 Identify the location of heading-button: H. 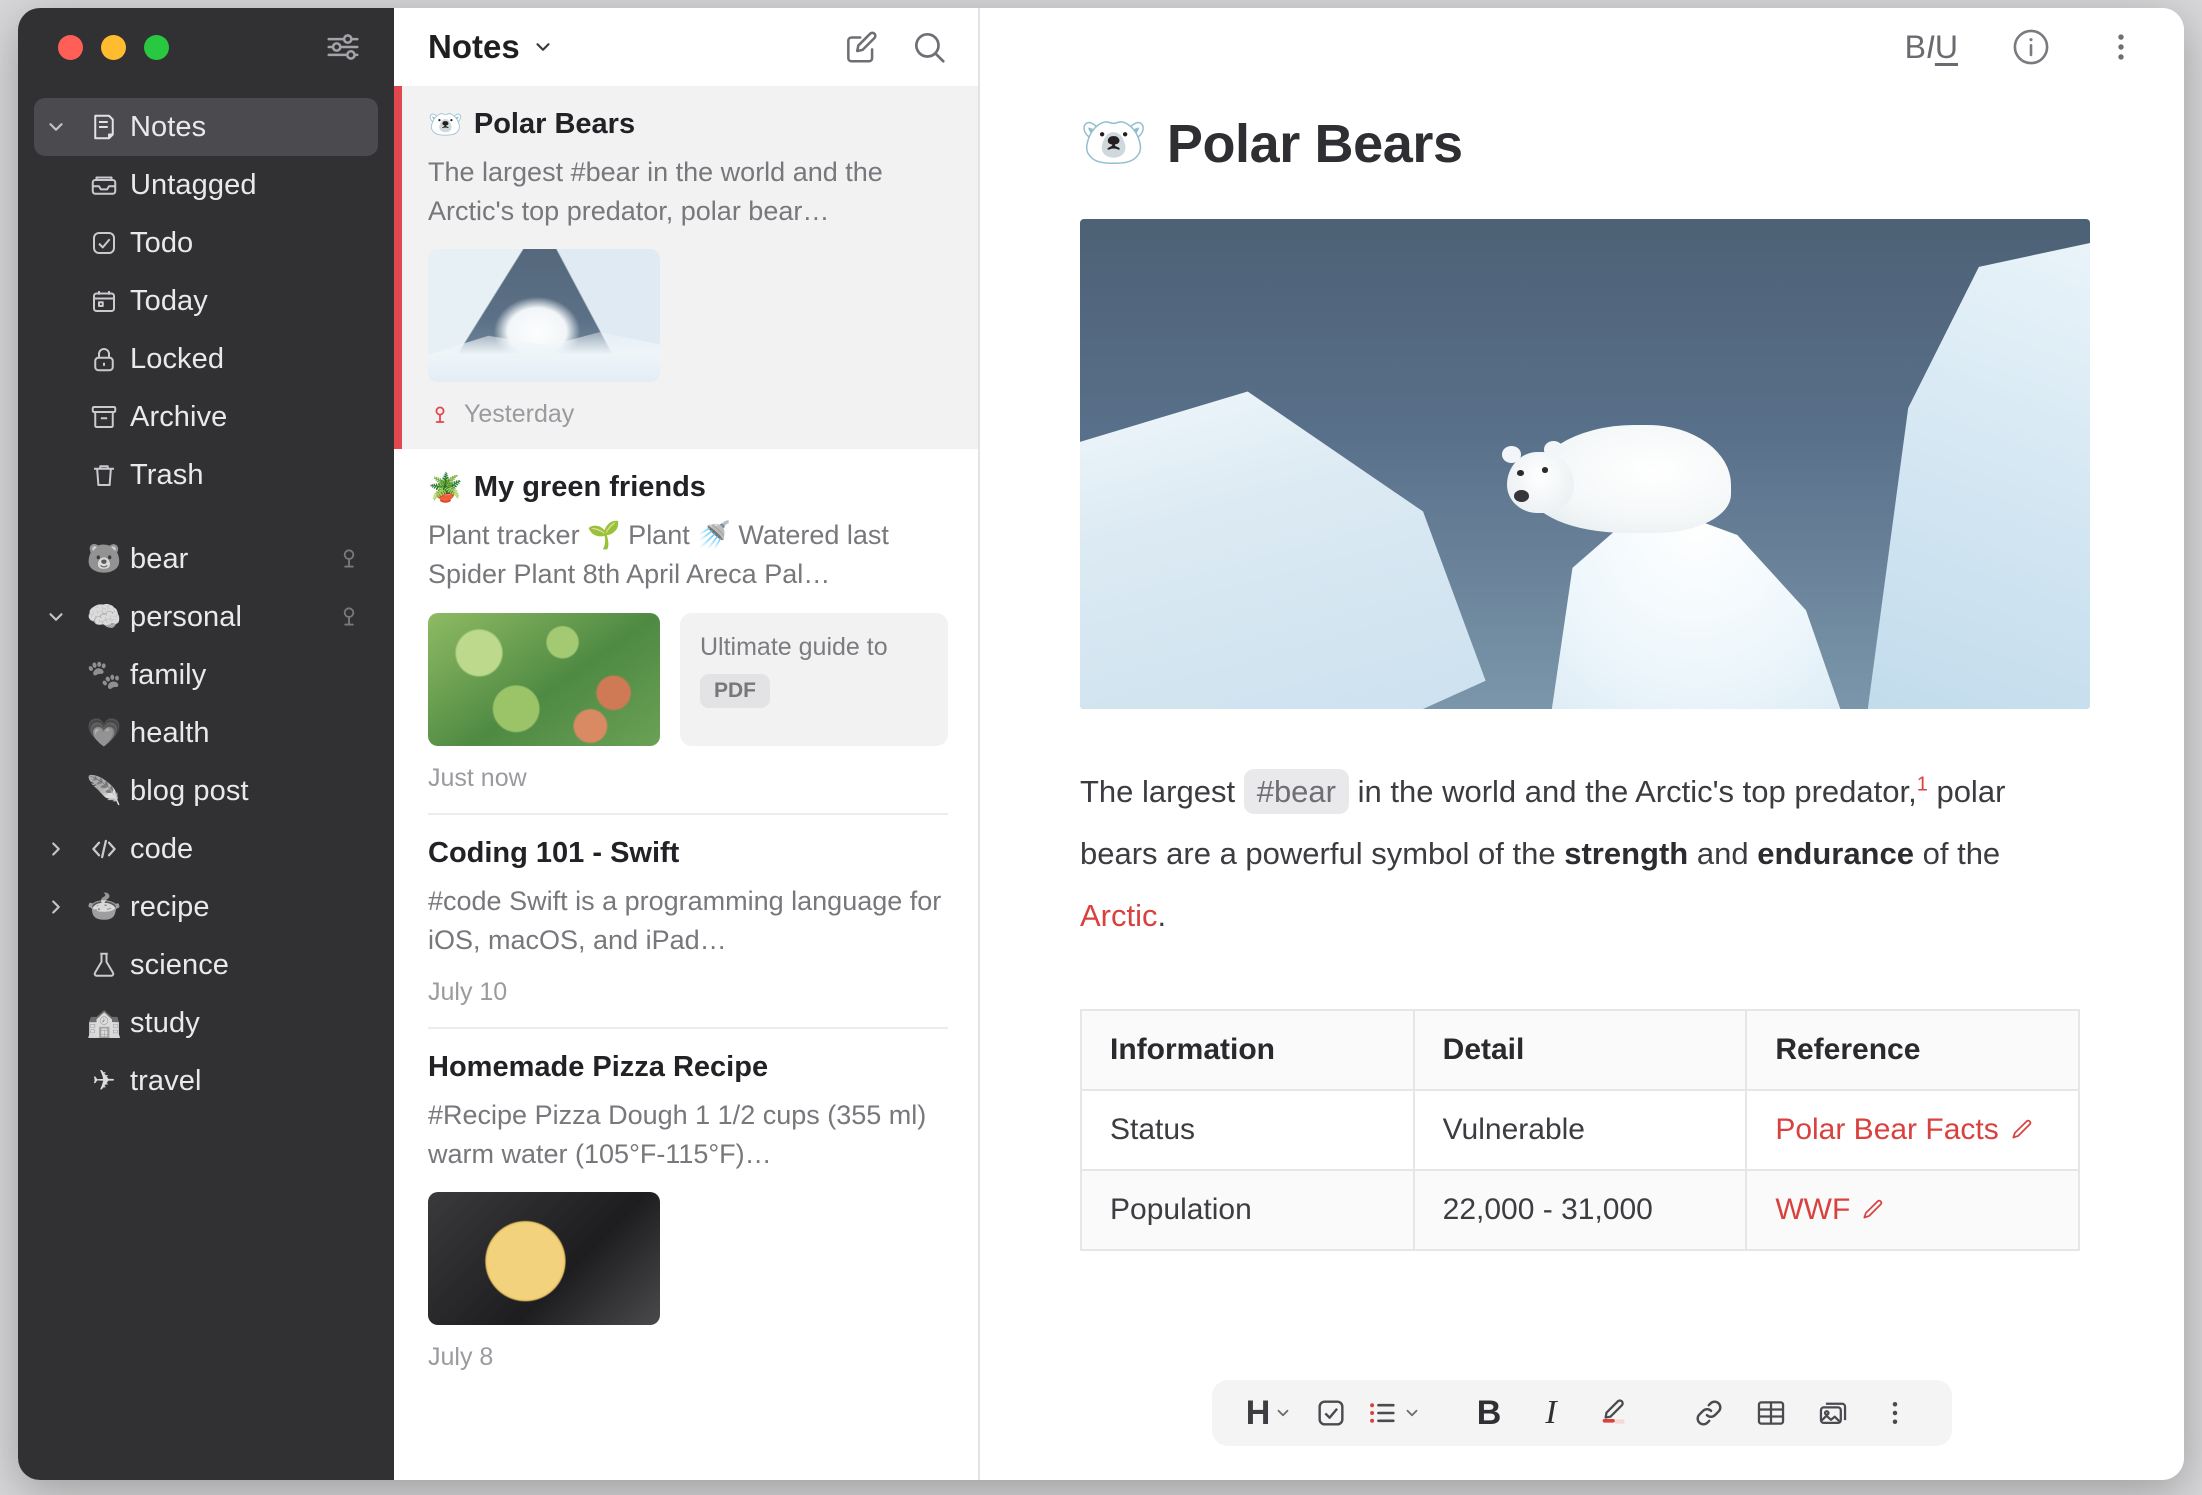
(1269, 1413).